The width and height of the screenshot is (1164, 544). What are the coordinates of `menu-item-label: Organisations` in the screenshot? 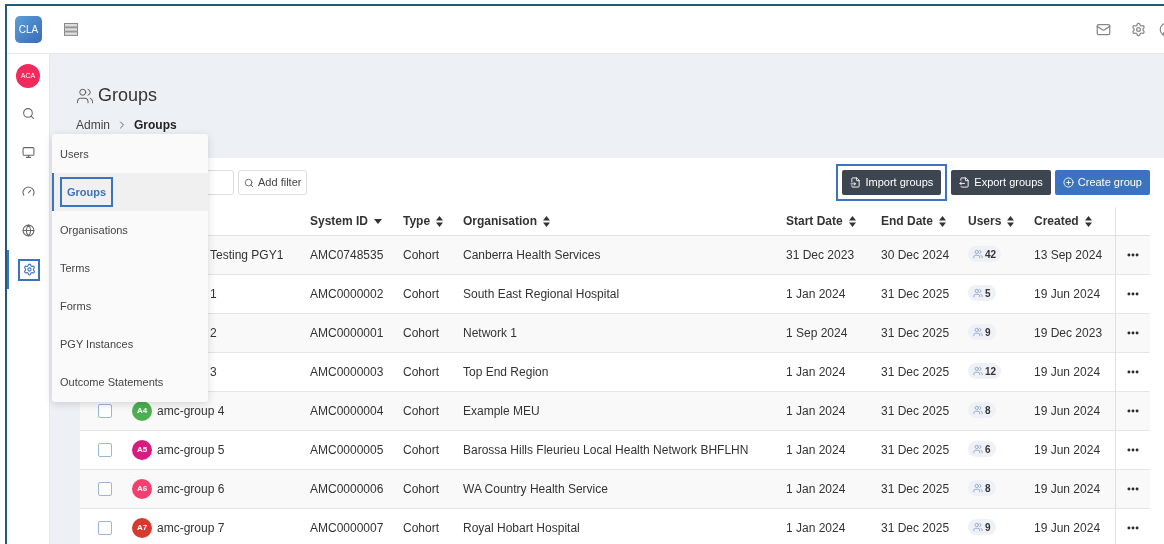 It's located at (94, 230).